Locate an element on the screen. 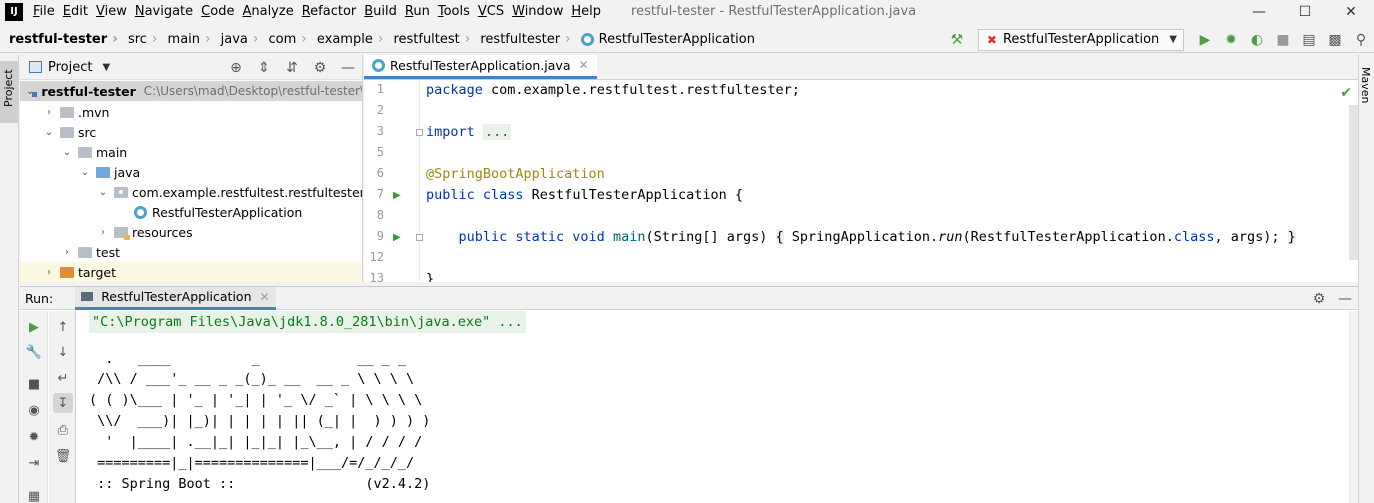 This screenshot has height=503, width=1374. menu-vcs: VCS is located at coordinates (491, 11).